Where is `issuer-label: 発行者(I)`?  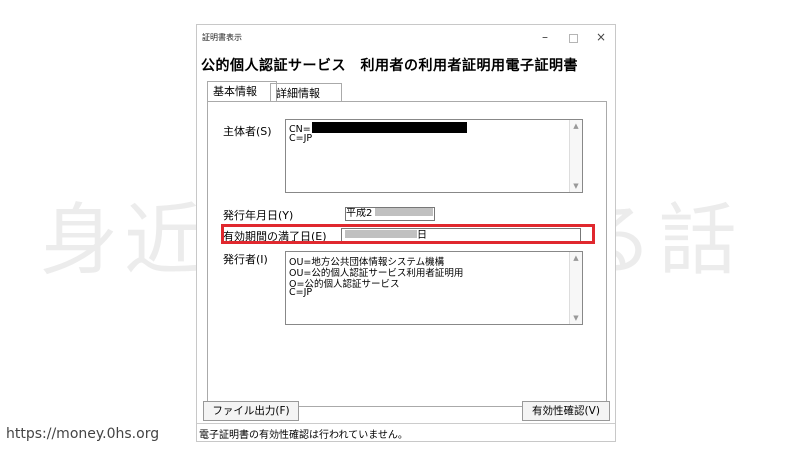
issuer-label: 発行者(I) is located at coordinates (245, 259).